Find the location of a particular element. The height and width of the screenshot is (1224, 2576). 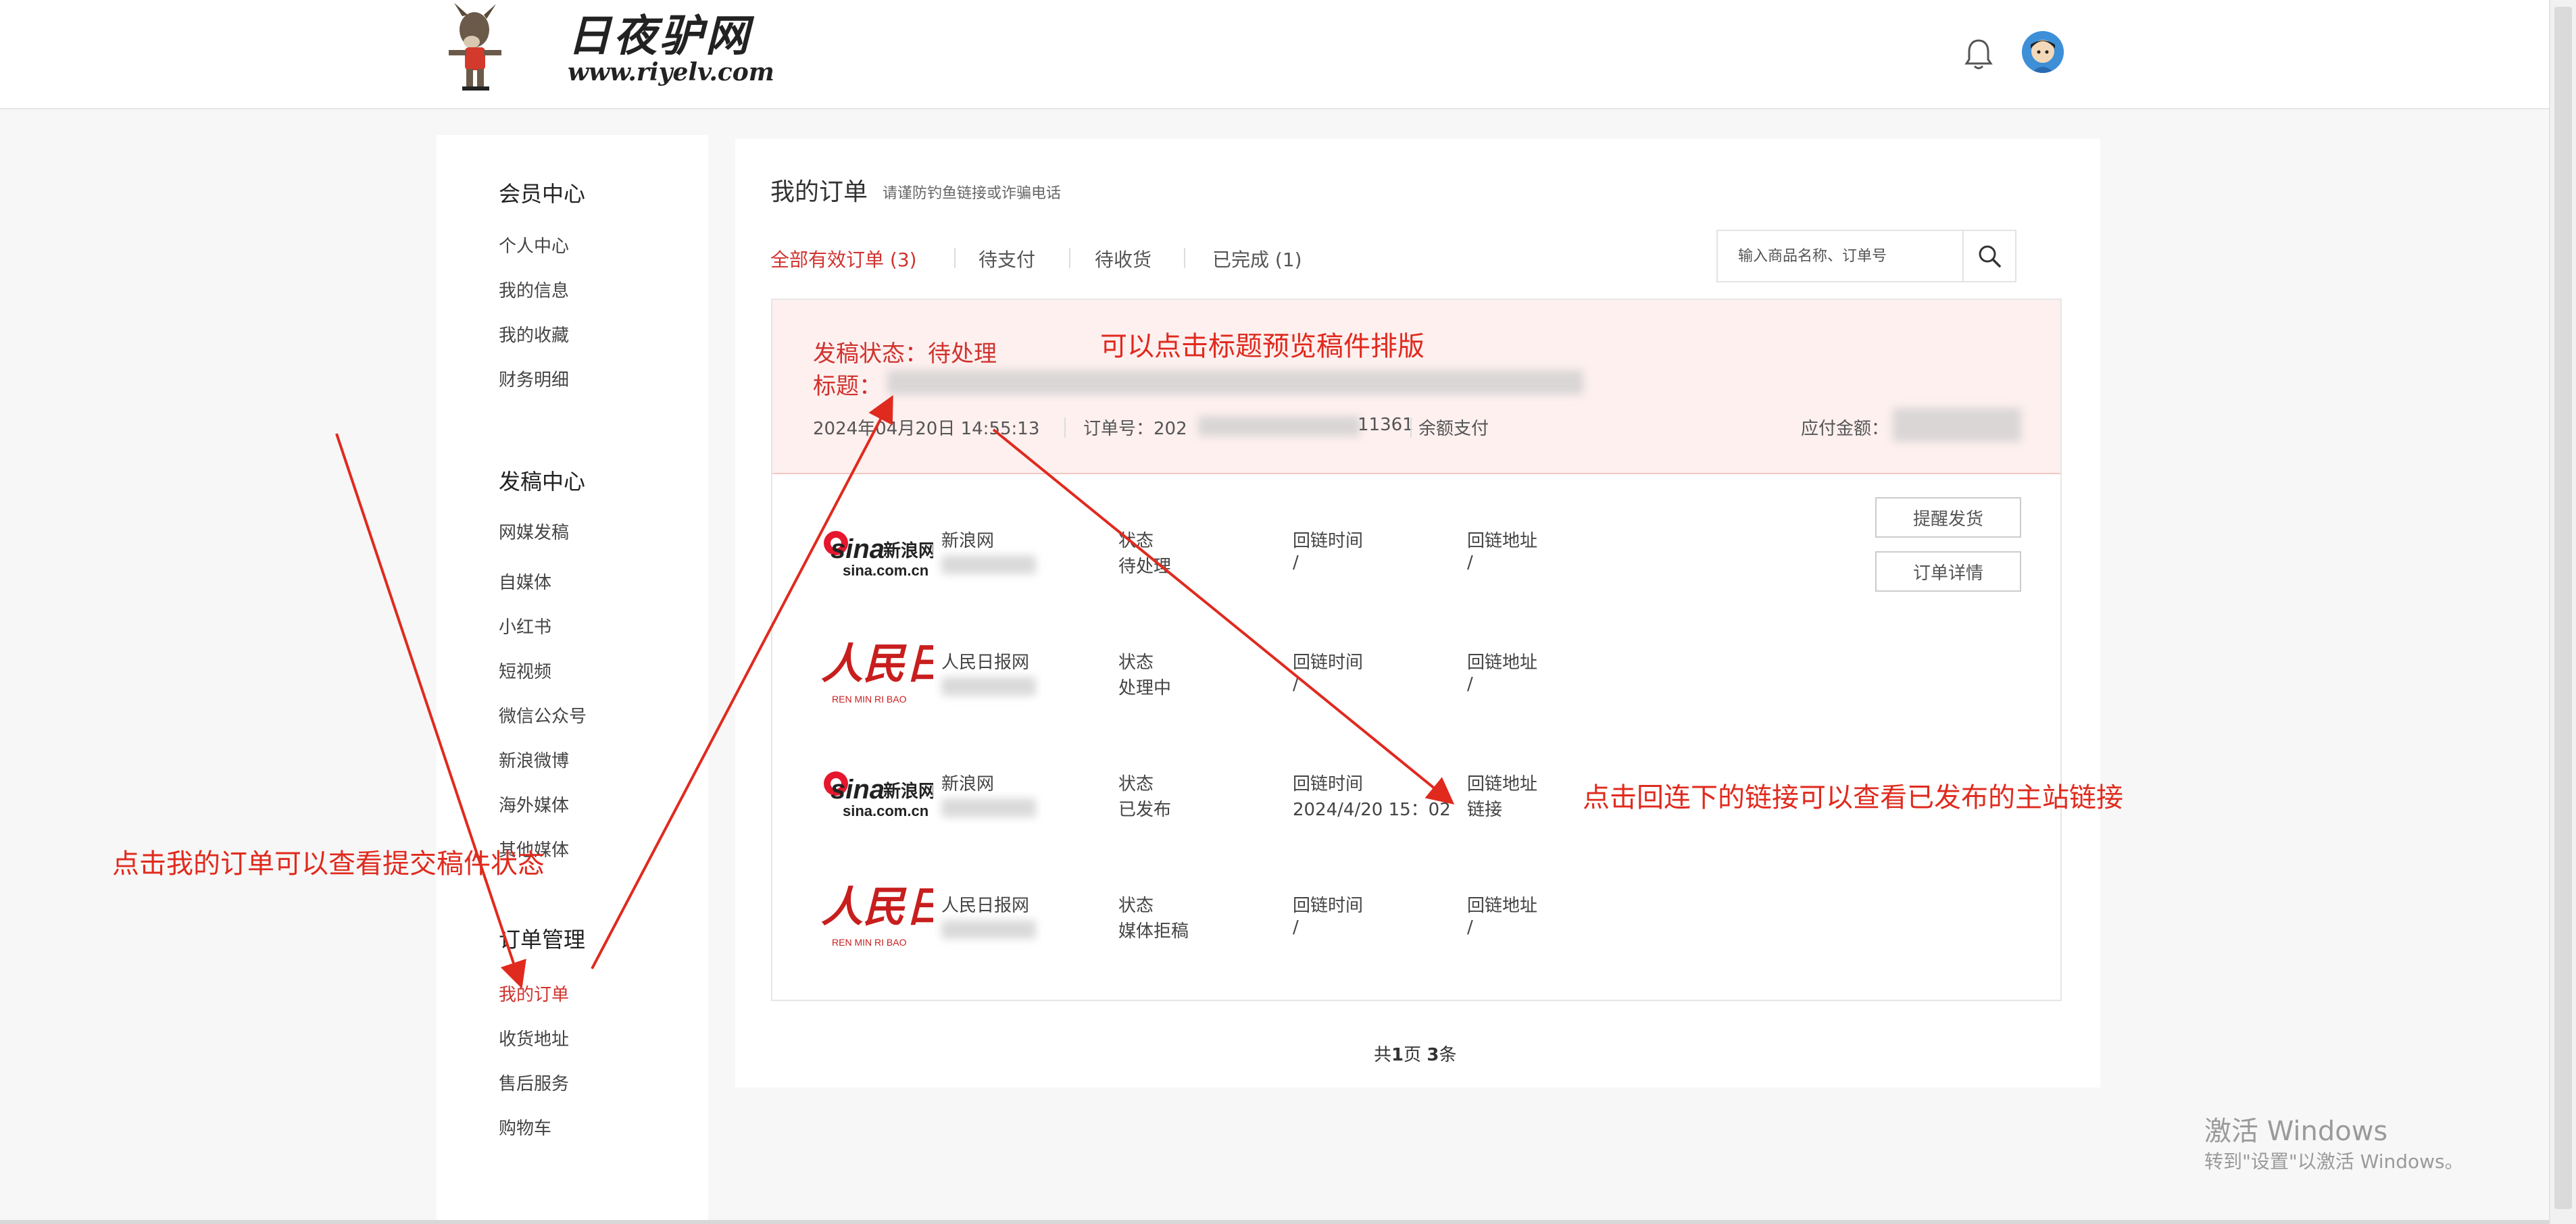

pay-method: 余额支付 is located at coordinates (1454, 429).